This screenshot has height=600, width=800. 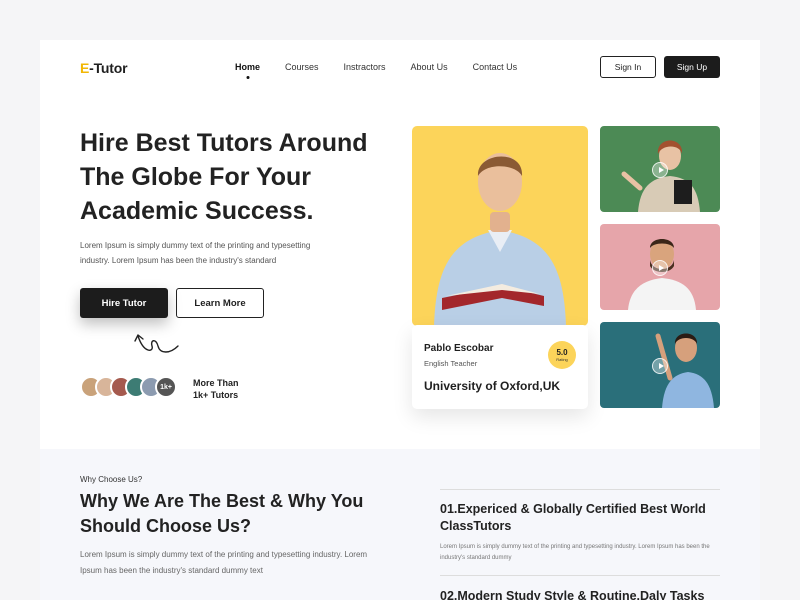 I want to click on featured-tutor-image, so click(x=500, y=226).